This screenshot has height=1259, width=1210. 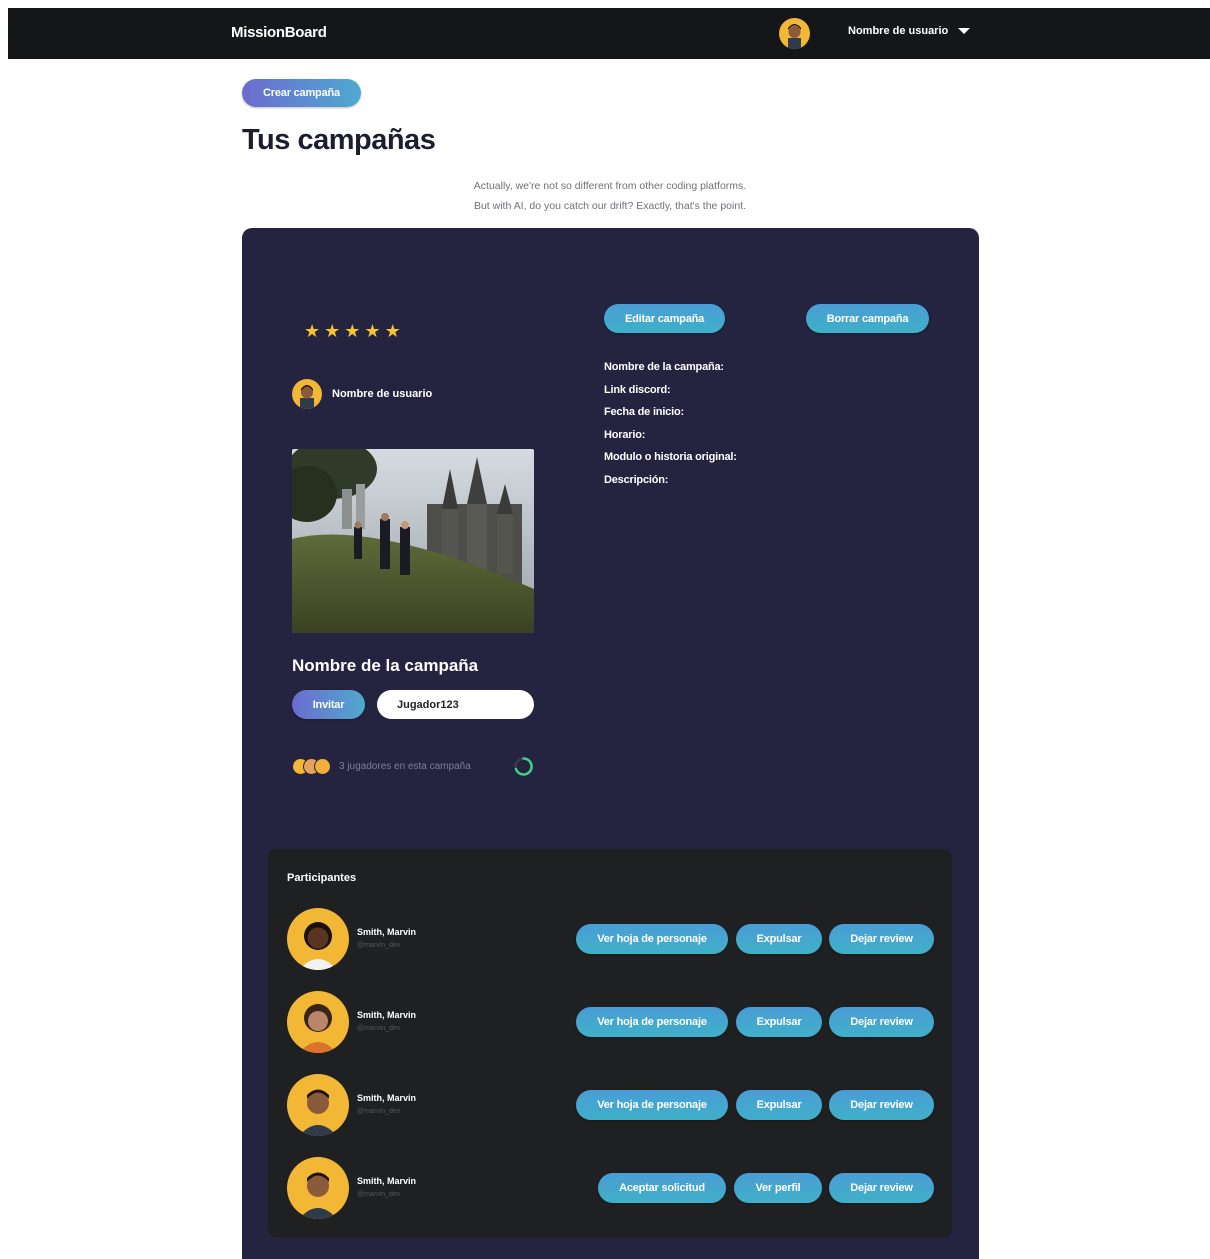 I want to click on username-label: Nombre de usuario, so click(x=898, y=31).